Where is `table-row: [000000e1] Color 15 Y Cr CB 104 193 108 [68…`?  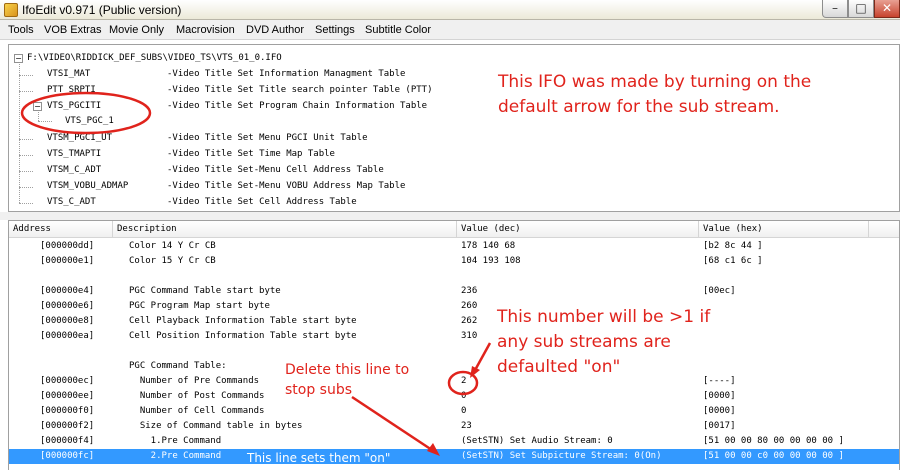
table-row: [000000e1] Color 15 Y Cr CB 104 193 108 [68… is located at coordinates (454, 261).